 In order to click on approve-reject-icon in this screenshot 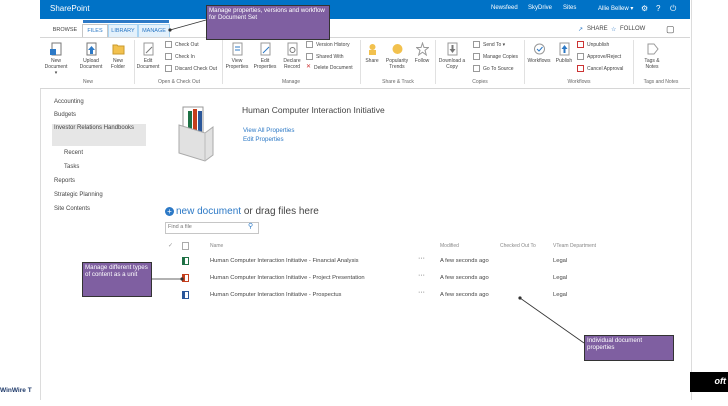, I will do `click(580, 56)`.